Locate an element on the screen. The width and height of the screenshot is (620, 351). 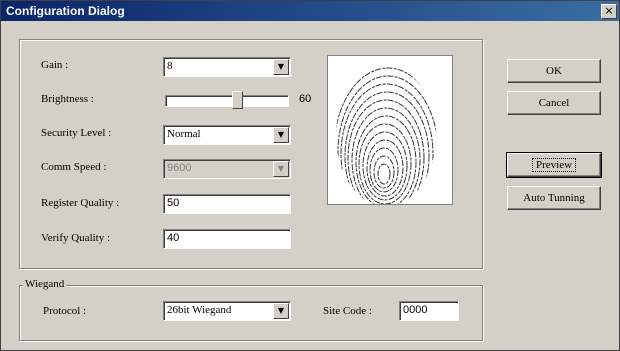
cancel-button-label: Cancel is located at coordinates (554, 103).